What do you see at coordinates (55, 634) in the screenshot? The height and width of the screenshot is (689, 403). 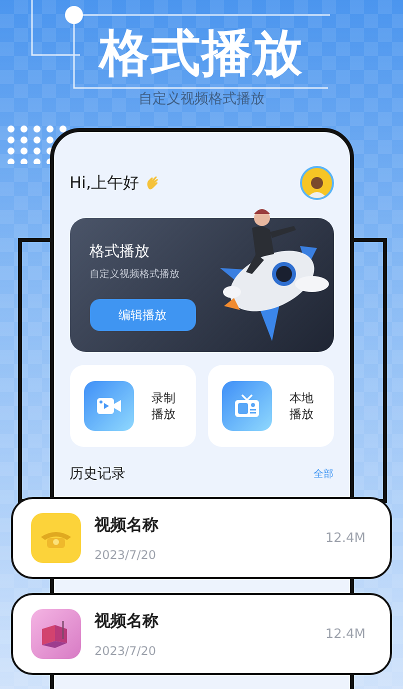 I see `room-thumbnail` at bounding box center [55, 634].